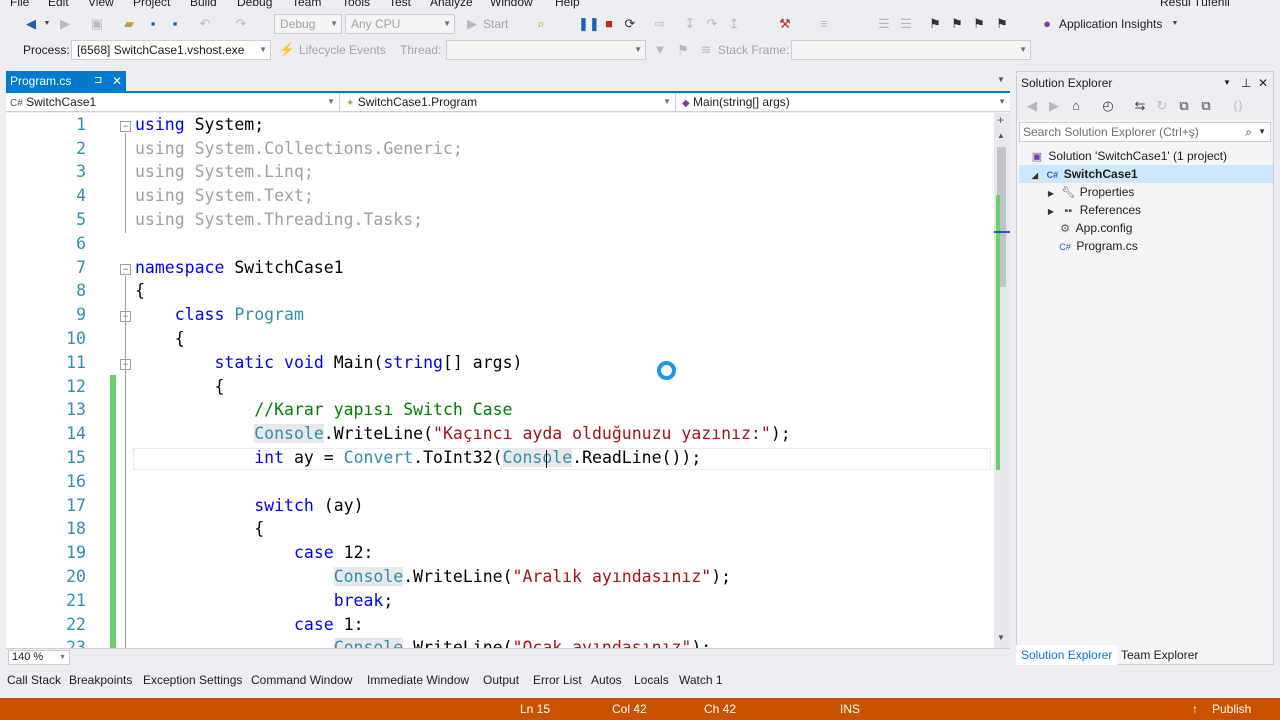 The height and width of the screenshot is (720, 1280). Describe the element at coordinates (1184, 106) in the screenshot. I see `collapse-all-icon: ⧉` at that location.